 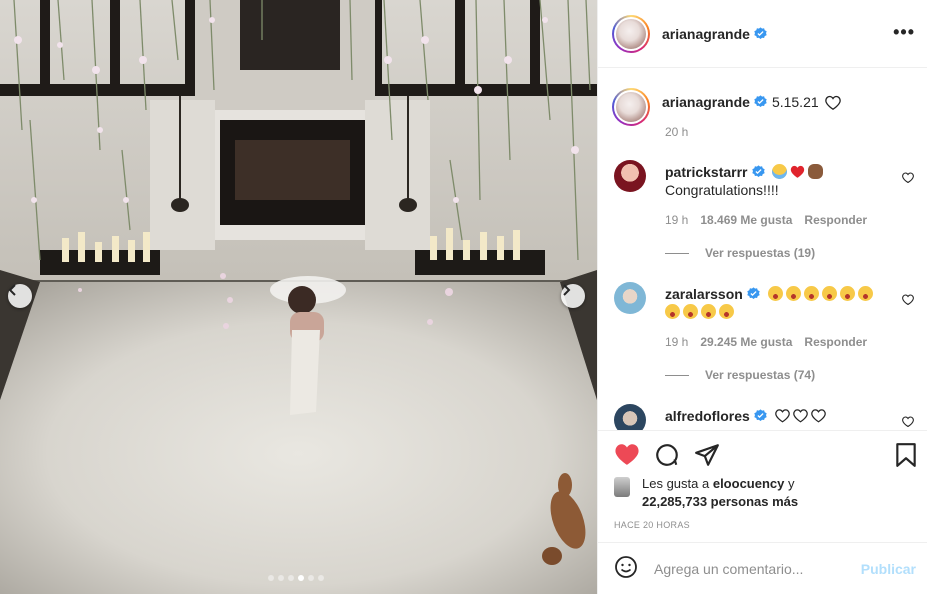 I want to click on comment-meta: 19 h 29.245 Me gusta Responder, so click(x=766, y=342).